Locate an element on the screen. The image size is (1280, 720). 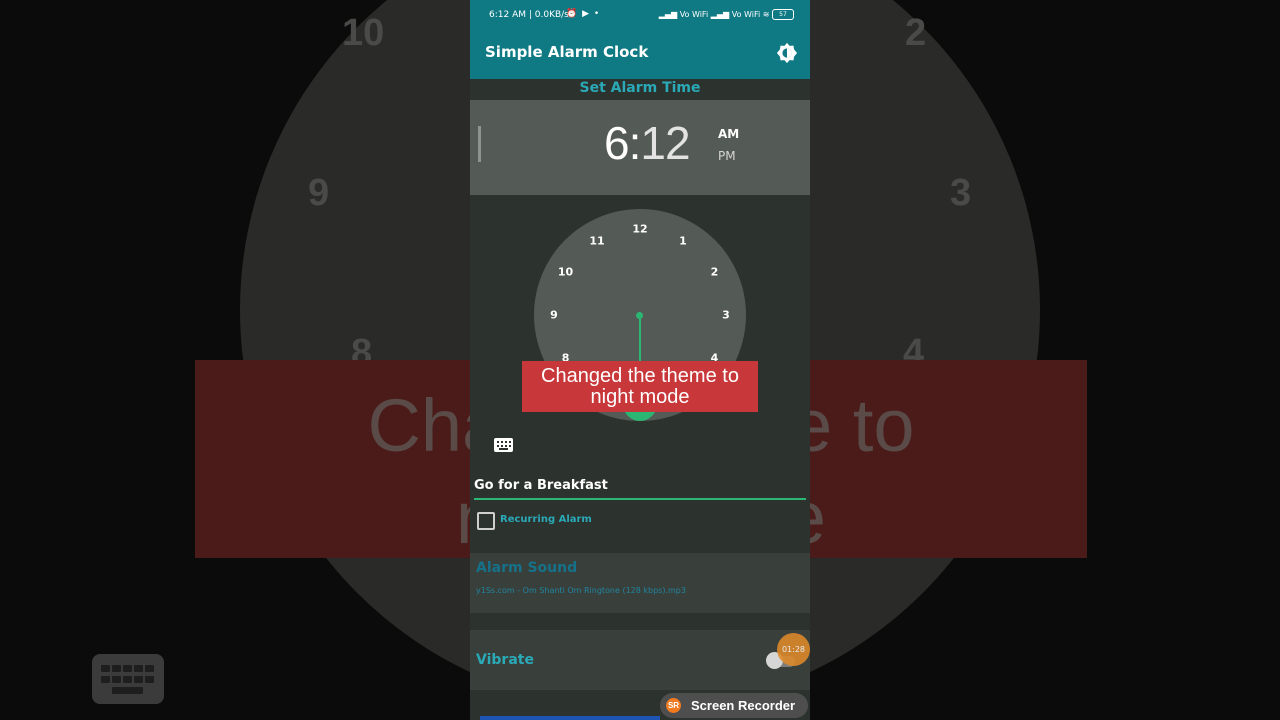
recording-timer: 01:28 is located at coordinates (793, 649).